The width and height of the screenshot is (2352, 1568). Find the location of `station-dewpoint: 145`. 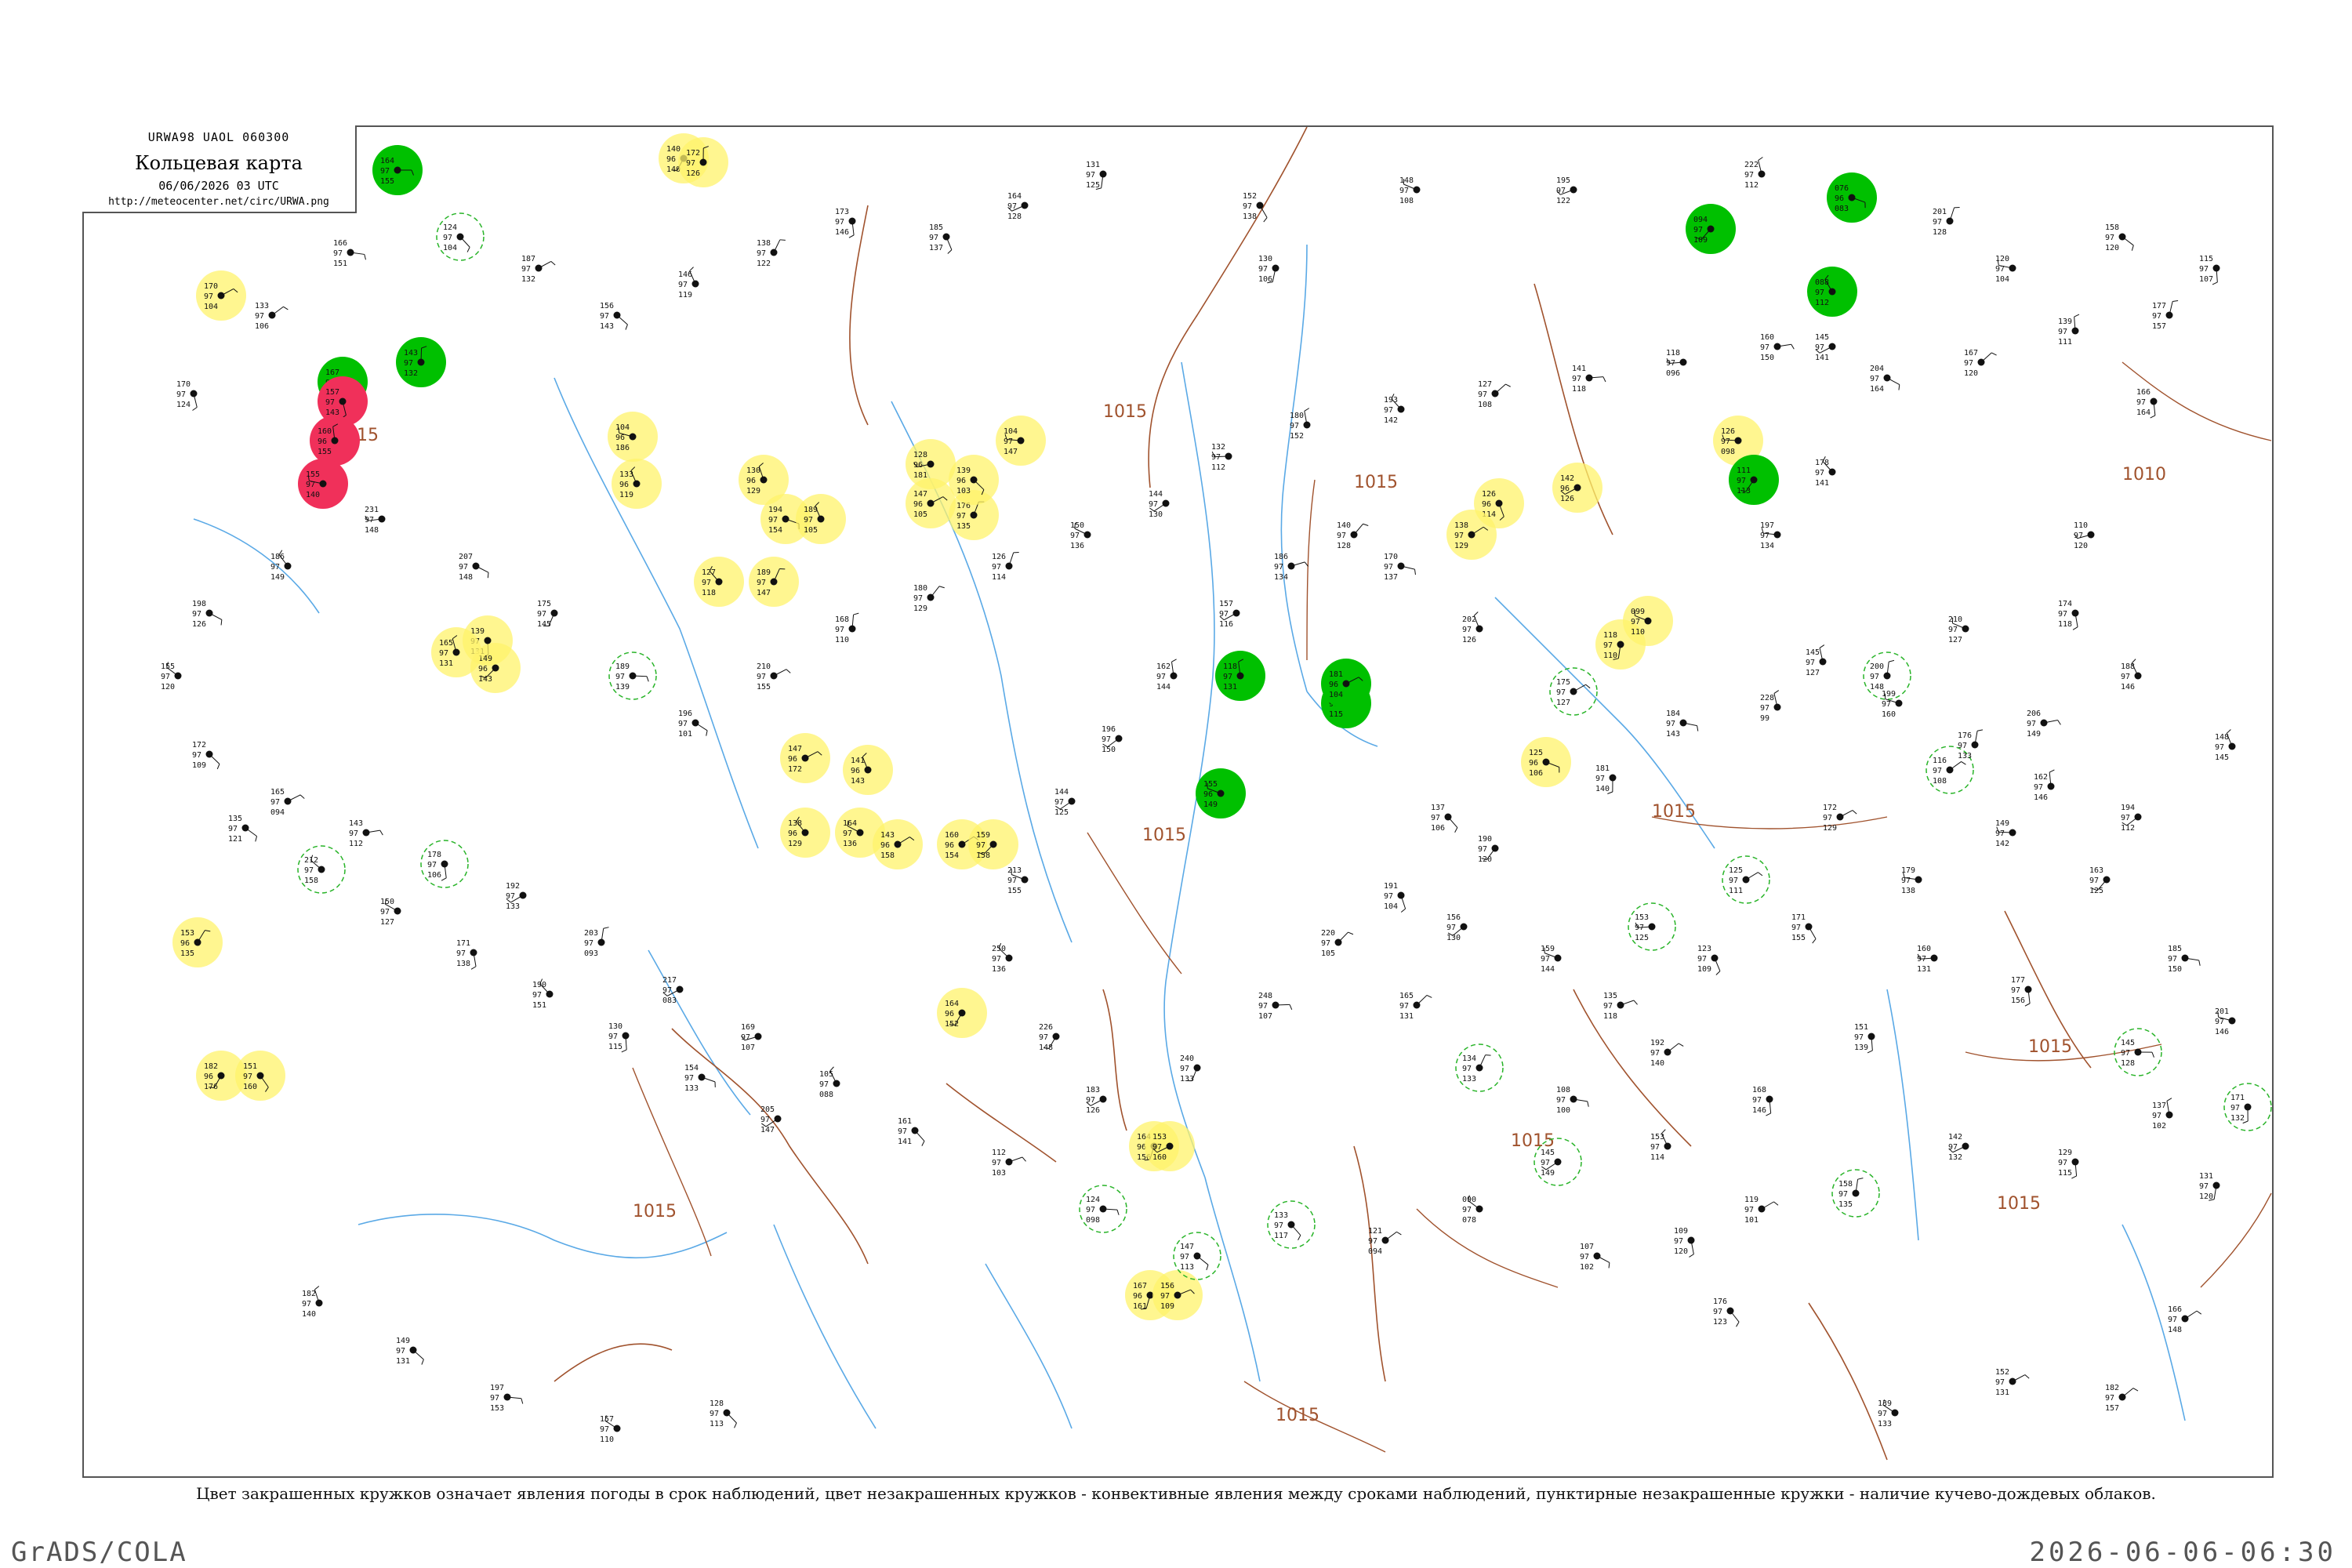

station-dewpoint: 145 is located at coordinates (544, 624).